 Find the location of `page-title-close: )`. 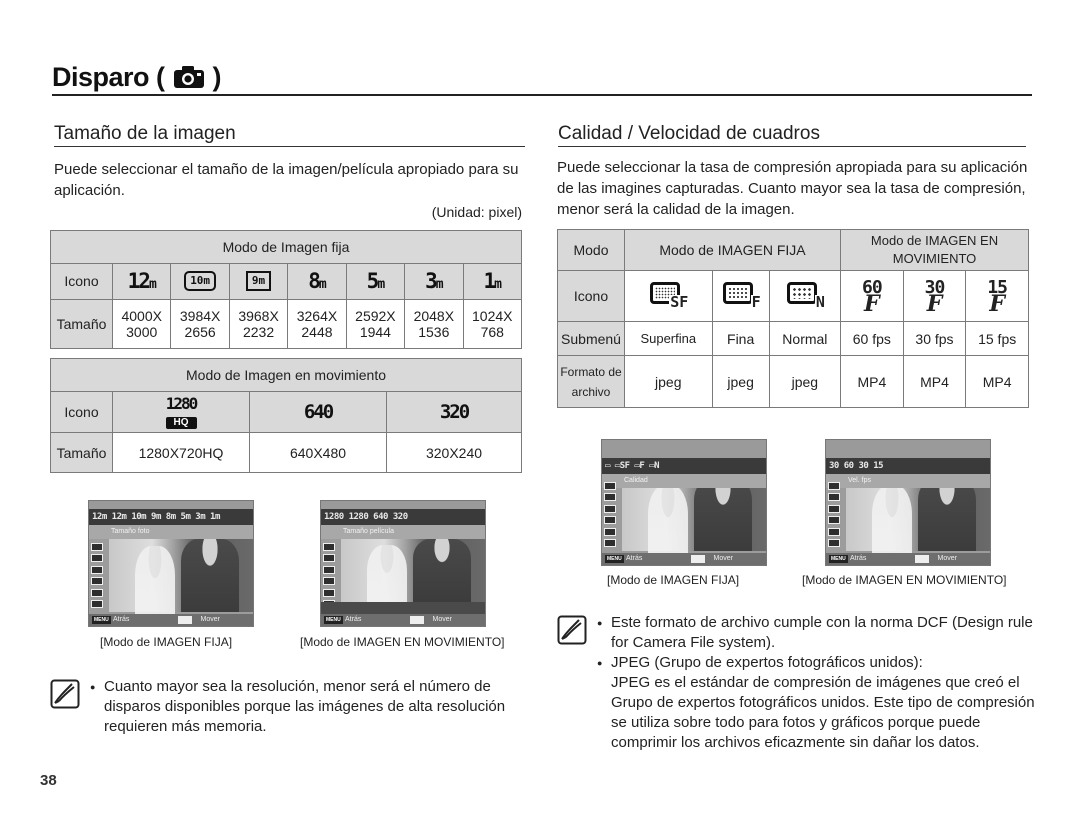

page-title-close: ) is located at coordinates (217, 77).